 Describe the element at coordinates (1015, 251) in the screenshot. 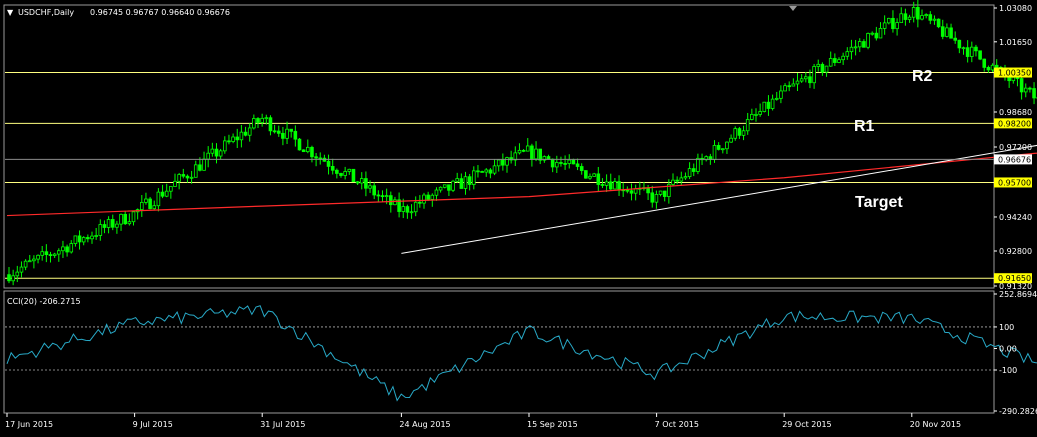

I see `price-tick-label: 0.92800` at that location.